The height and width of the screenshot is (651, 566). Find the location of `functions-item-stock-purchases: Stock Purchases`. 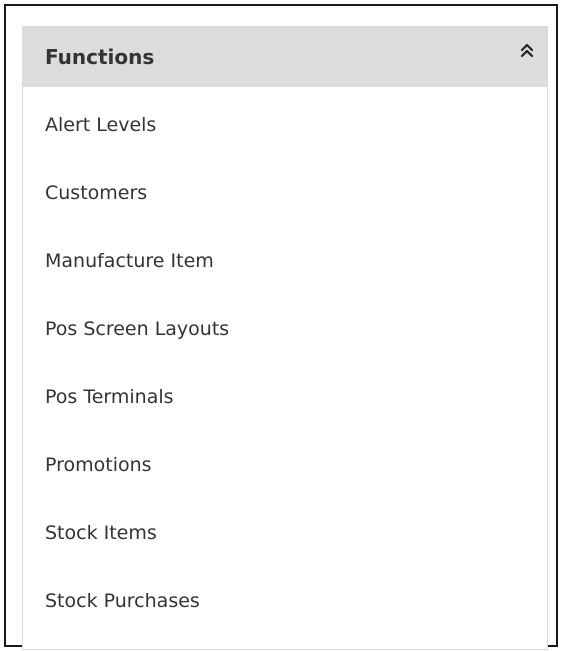

functions-item-stock-purchases: Stock Purchases is located at coordinates (285, 601).